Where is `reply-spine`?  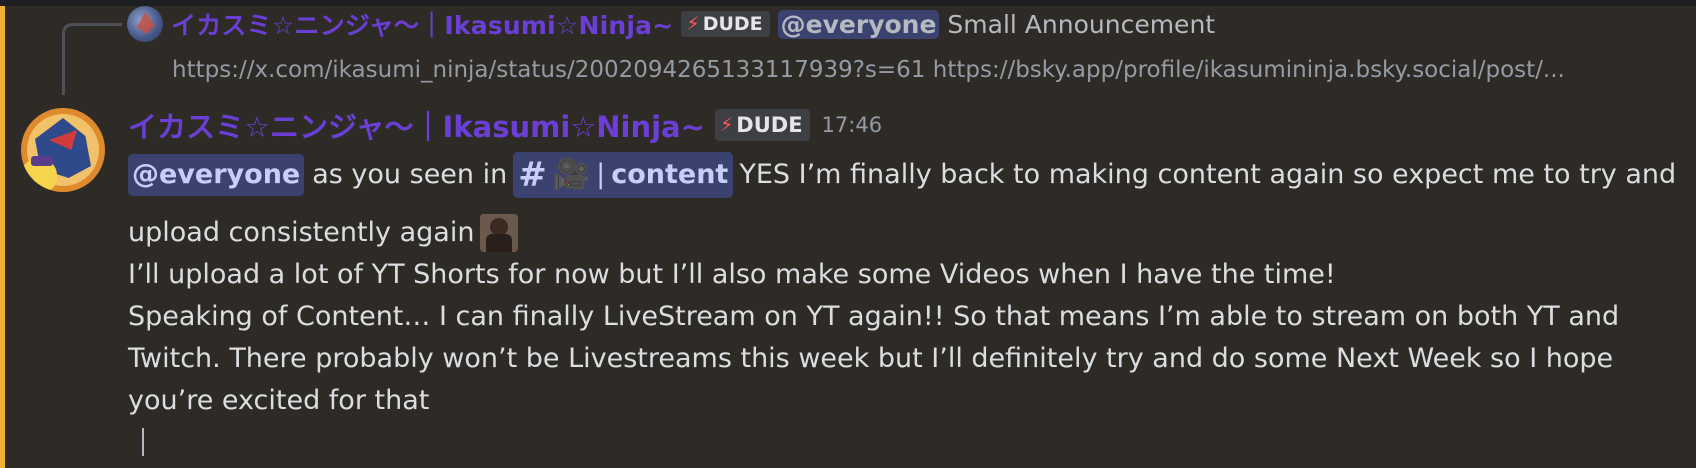 reply-spine is located at coordinates (92, 59).